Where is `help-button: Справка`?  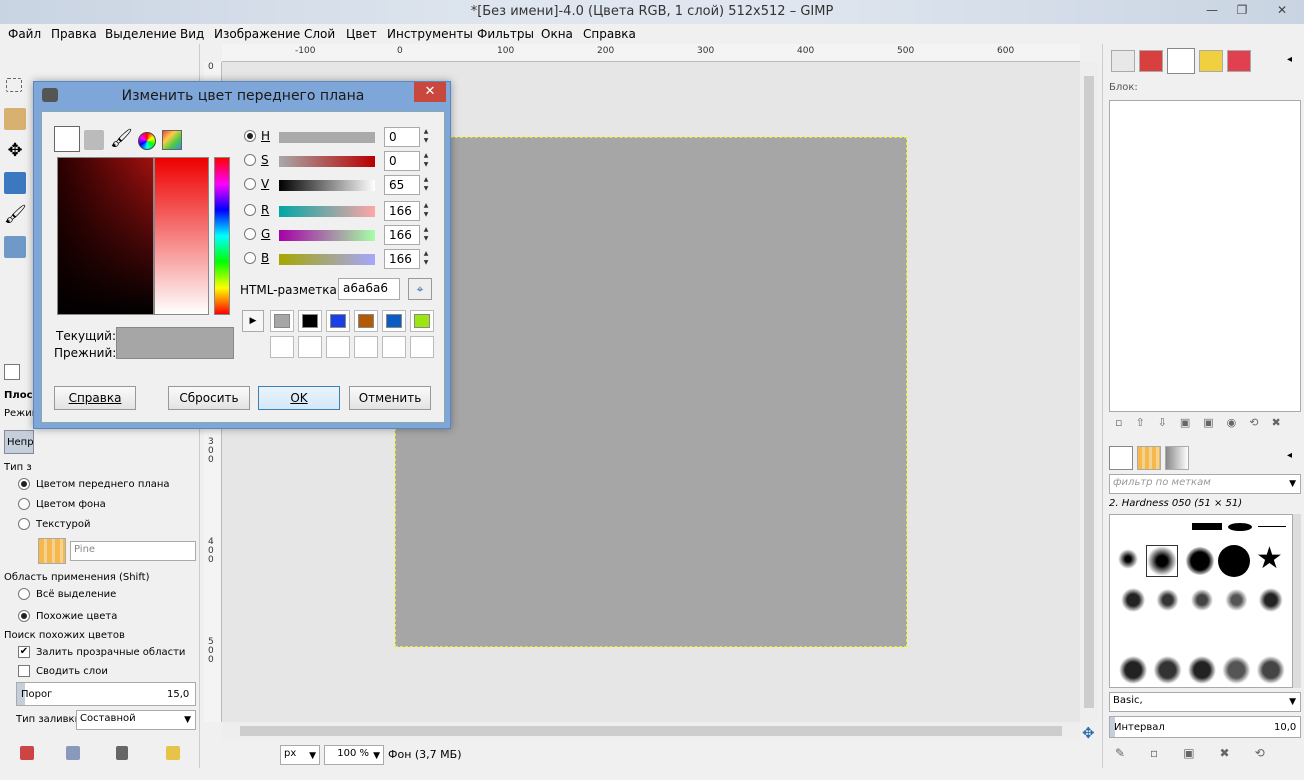
help-button: Справка is located at coordinates (95, 398).